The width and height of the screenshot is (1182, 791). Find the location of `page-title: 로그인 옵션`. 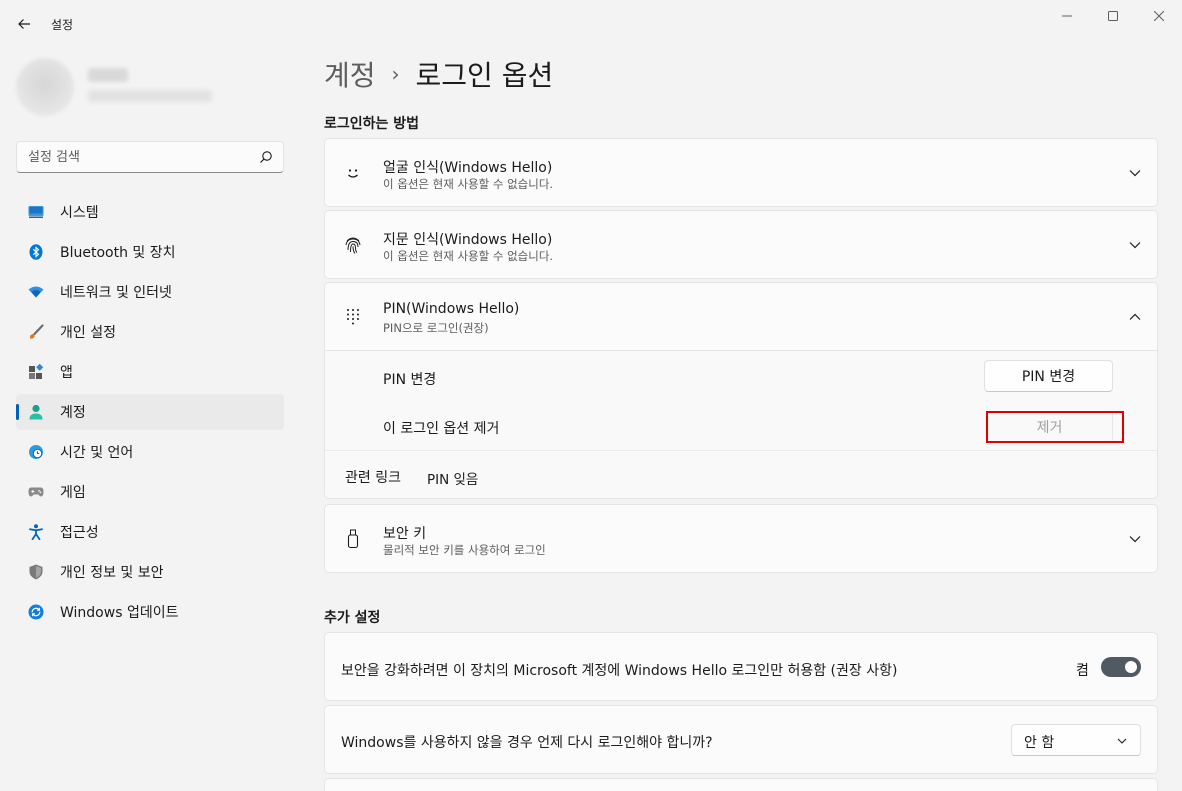

page-title: 로그인 옵션 is located at coordinates (484, 75).